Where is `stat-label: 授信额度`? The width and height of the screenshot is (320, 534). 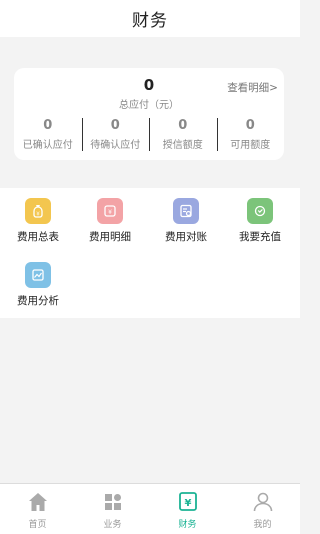 stat-label: 授信额度 is located at coordinates (182, 145).